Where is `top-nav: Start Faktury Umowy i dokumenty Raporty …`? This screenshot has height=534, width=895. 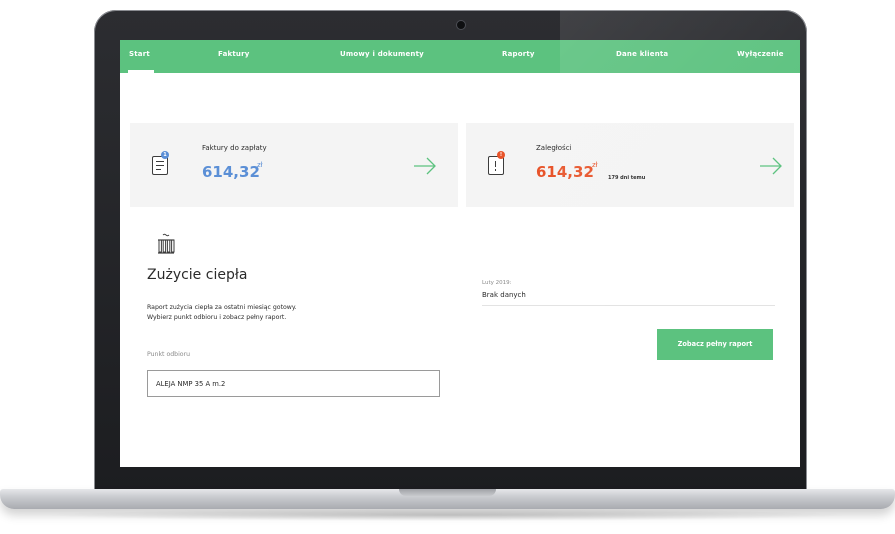
top-nav: Start Faktury Umowy i dokumenty Raporty … is located at coordinates (460, 56).